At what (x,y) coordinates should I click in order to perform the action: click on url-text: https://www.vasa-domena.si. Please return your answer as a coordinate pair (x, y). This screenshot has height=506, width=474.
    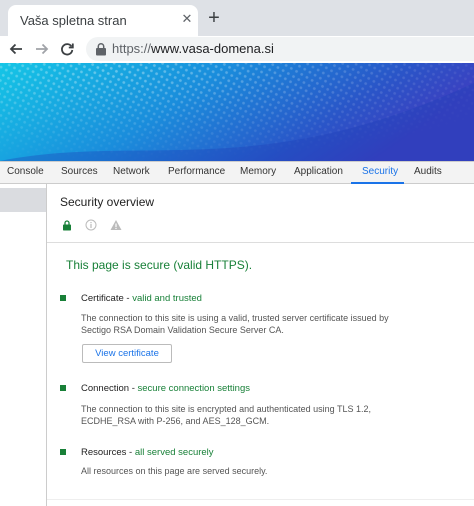
    Looking at the image, I should click on (193, 48).